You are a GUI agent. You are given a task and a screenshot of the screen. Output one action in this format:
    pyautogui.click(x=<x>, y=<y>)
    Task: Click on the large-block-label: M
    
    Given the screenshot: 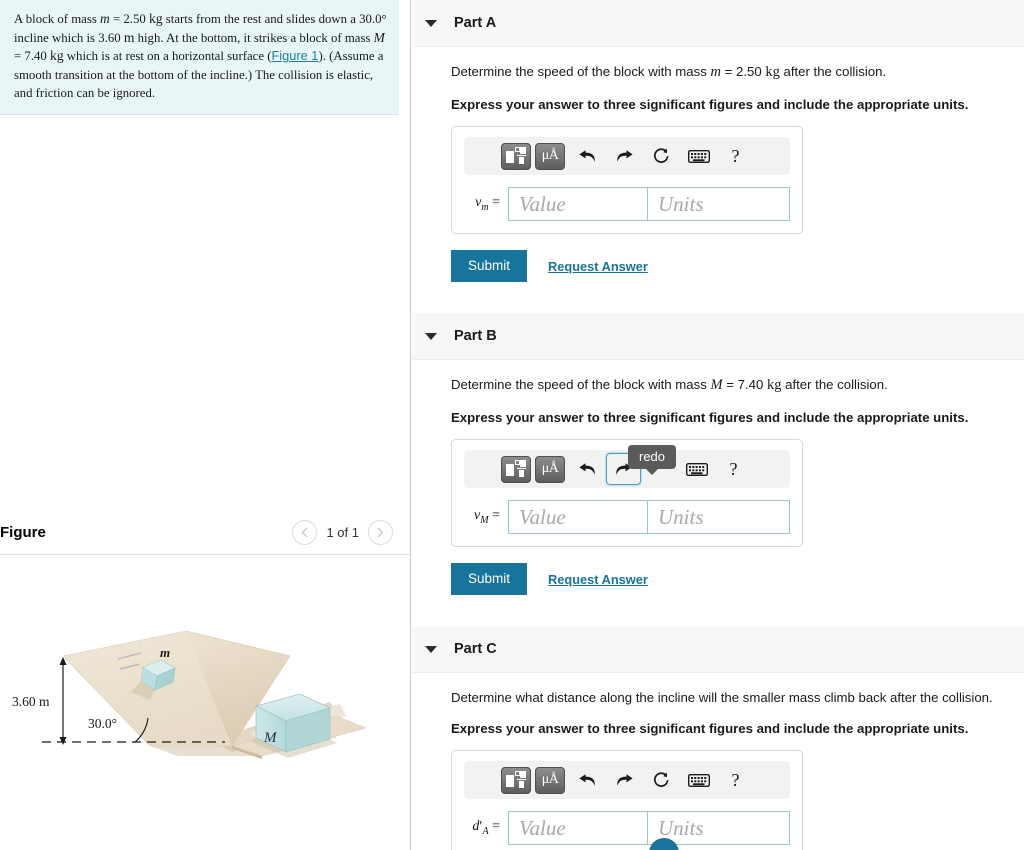 What is the action you would take?
    pyautogui.click(x=270, y=738)
    